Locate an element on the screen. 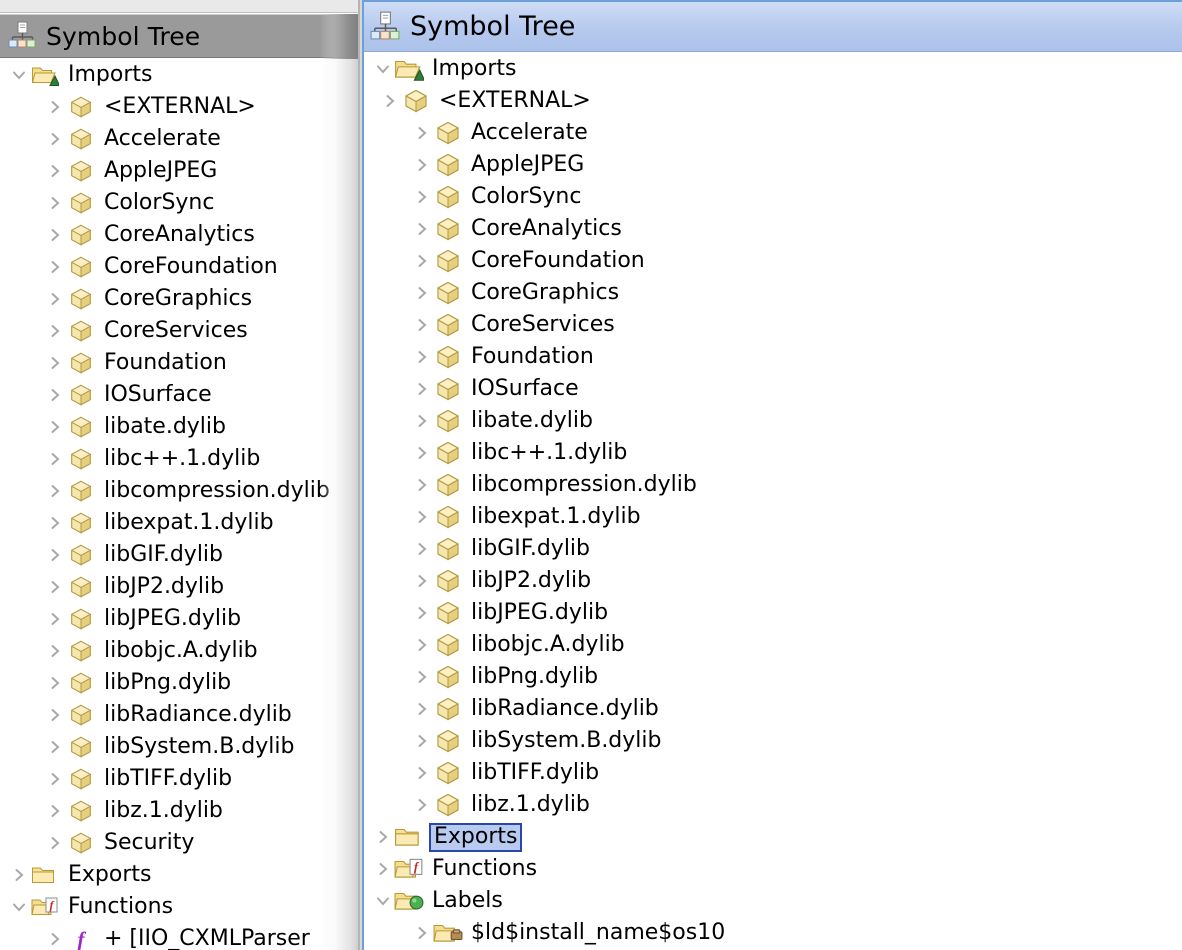 The height and width of the screenshot is (950, 1182). panel-title-bar-focused: Symbol Tree is located at coordinates (773, 27).